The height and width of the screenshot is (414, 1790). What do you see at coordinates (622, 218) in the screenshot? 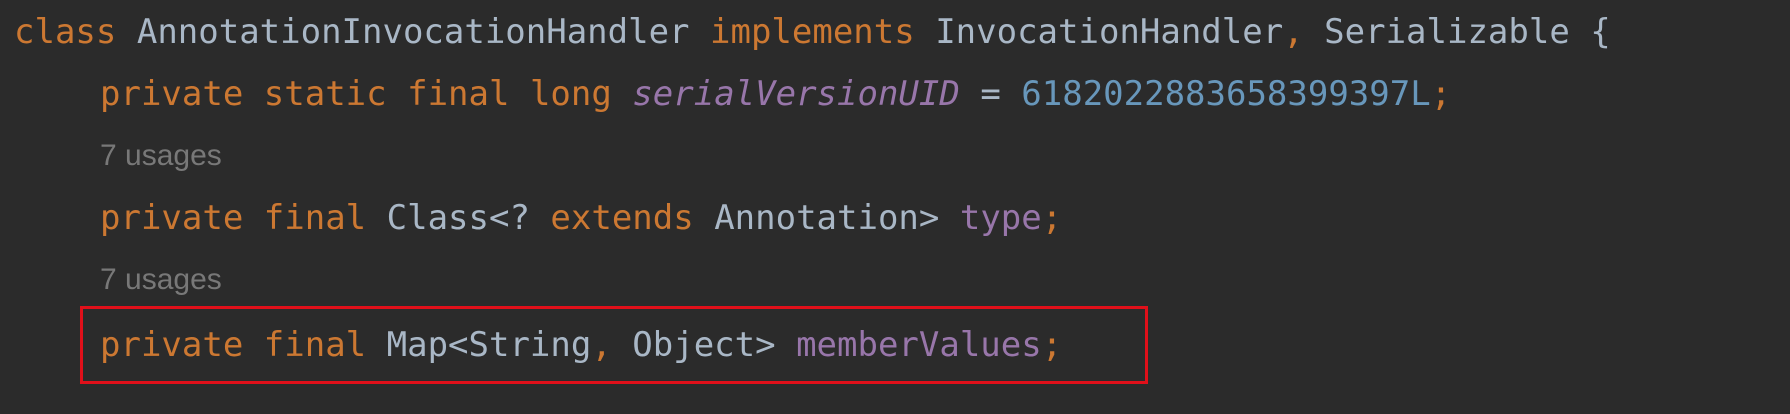
I see `keyword-extends: extends` at bounding box center [622, 218].